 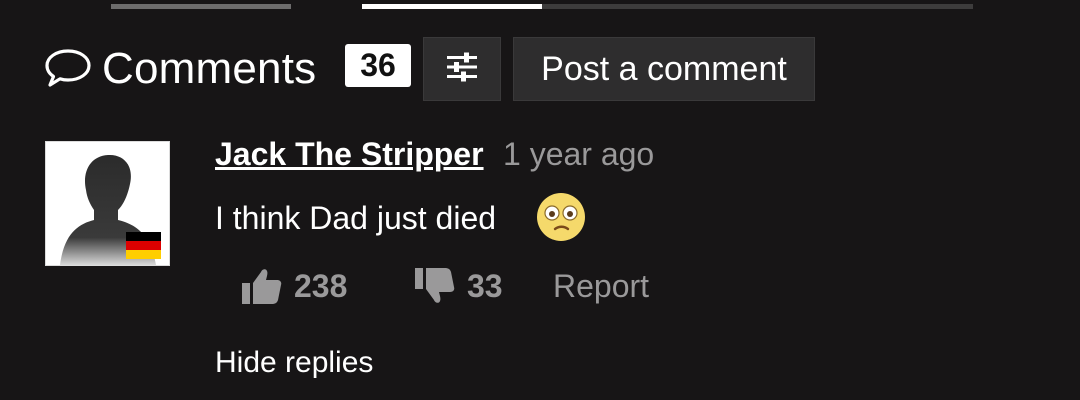 I want to click on comment-text: I think Dad just died, so click(x=356, y=218).